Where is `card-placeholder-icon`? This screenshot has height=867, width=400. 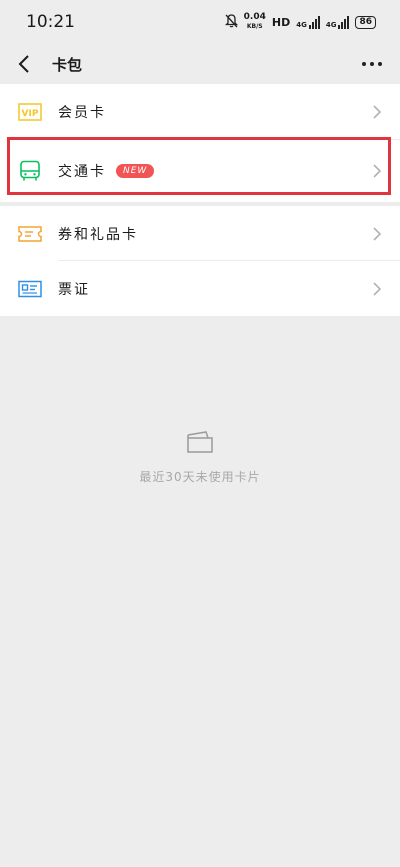
card-placeholder-icon is located at coordinates (200, 442).